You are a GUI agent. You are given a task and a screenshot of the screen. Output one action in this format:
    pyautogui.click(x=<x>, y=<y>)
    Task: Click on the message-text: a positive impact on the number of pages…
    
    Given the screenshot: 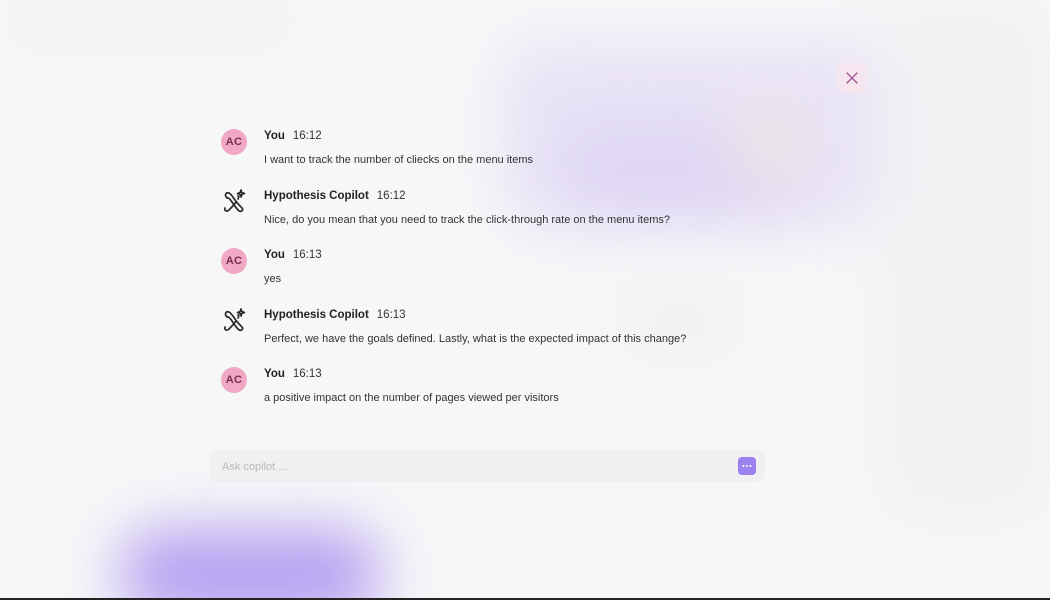 What is the action you would take?
    pyautogui.click(x=411, y=398)
    